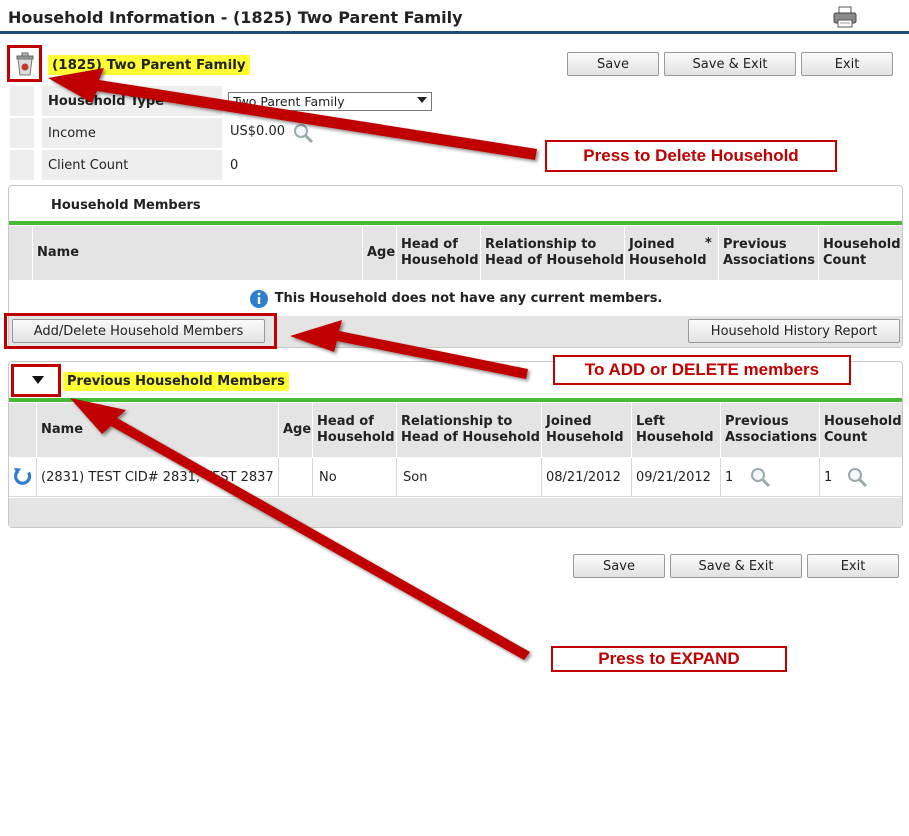 This screenshot has width=909, height=836. What do you see at coordinates (668, 252) in the screenshot?
I see `col-joined-label: Joined Household` at bounding box center [668, 252].